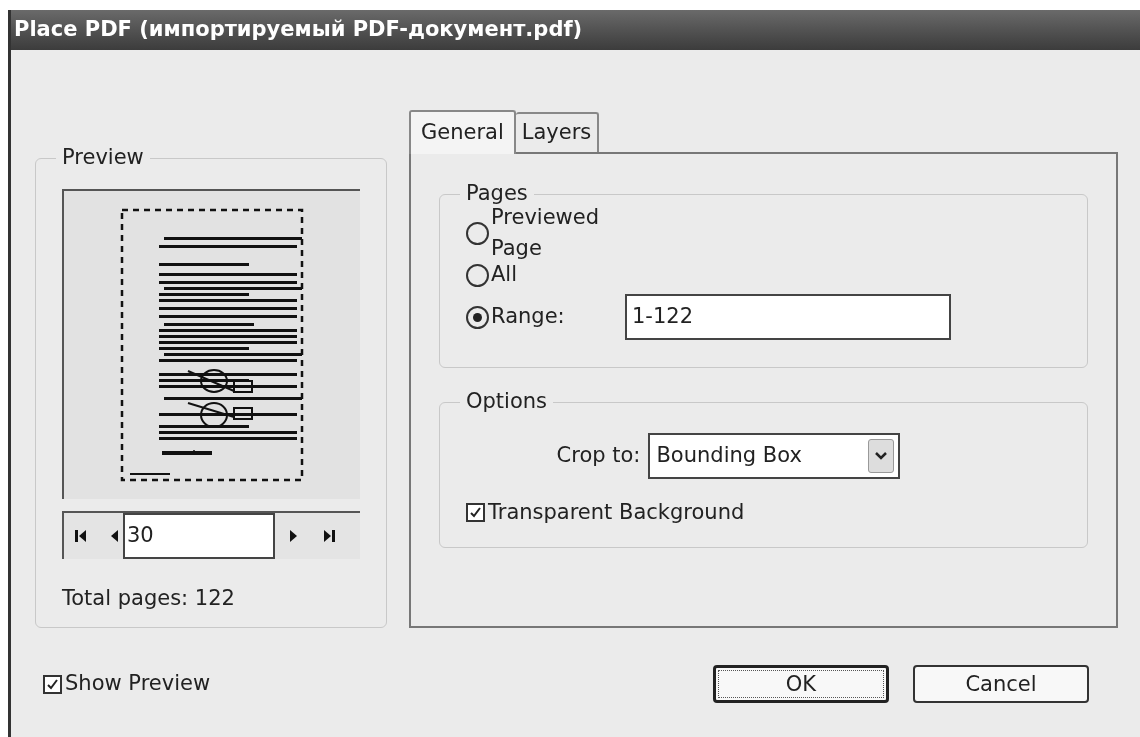 The image size is (1140, 737). I want to click on last-page-icon, so click(329, 536).